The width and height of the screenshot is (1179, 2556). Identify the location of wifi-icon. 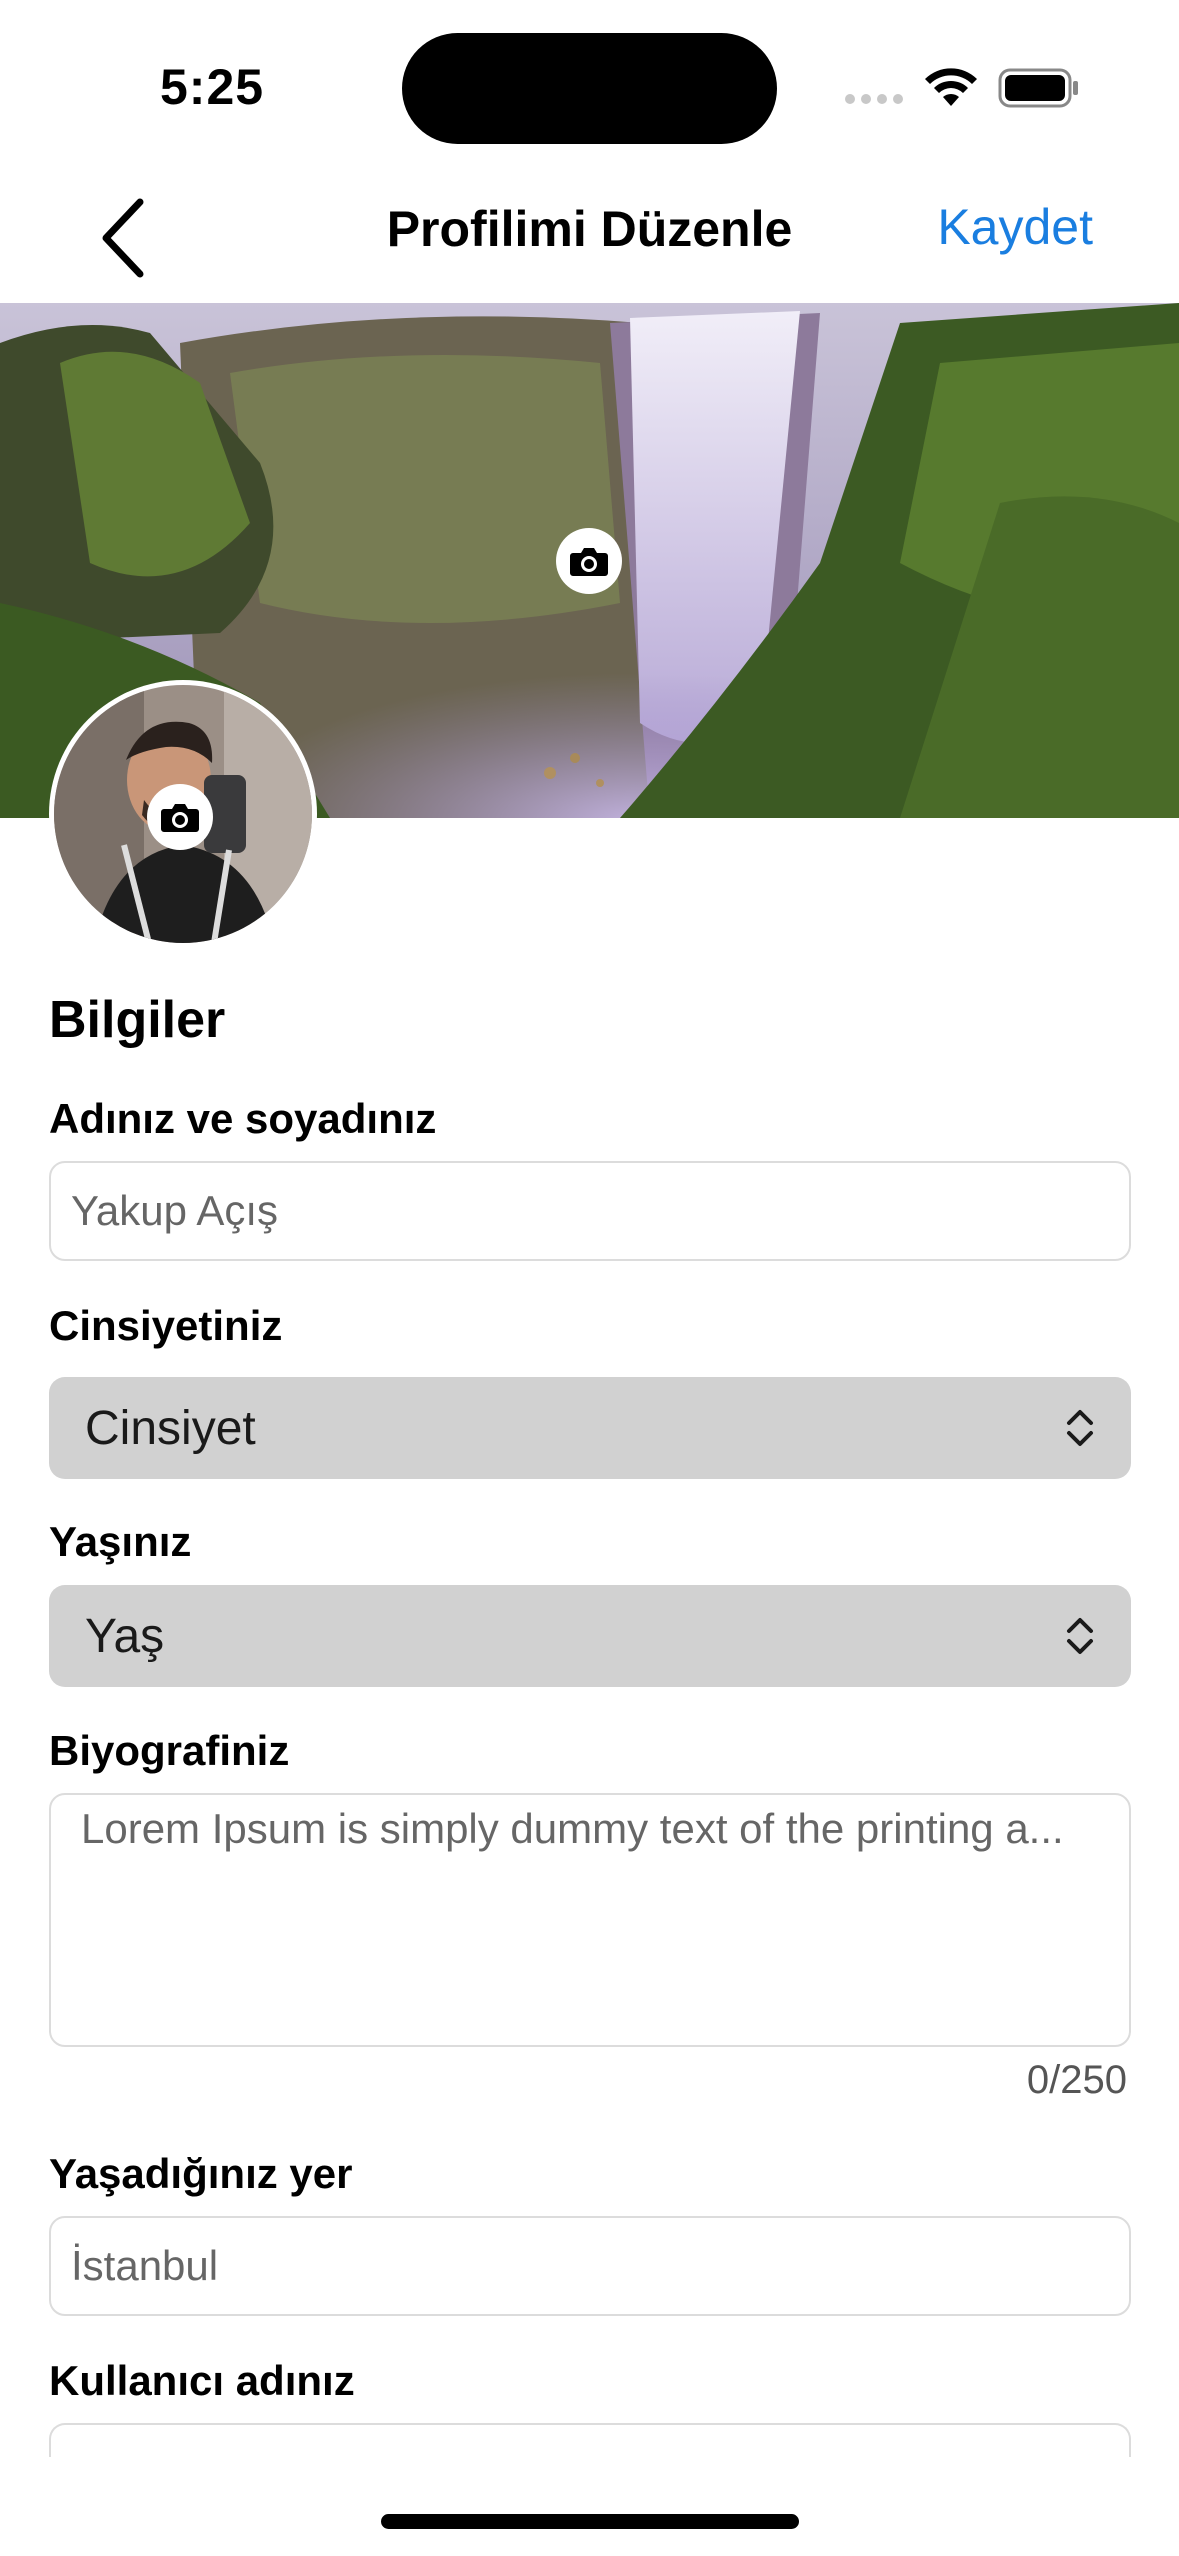
(951, 87).